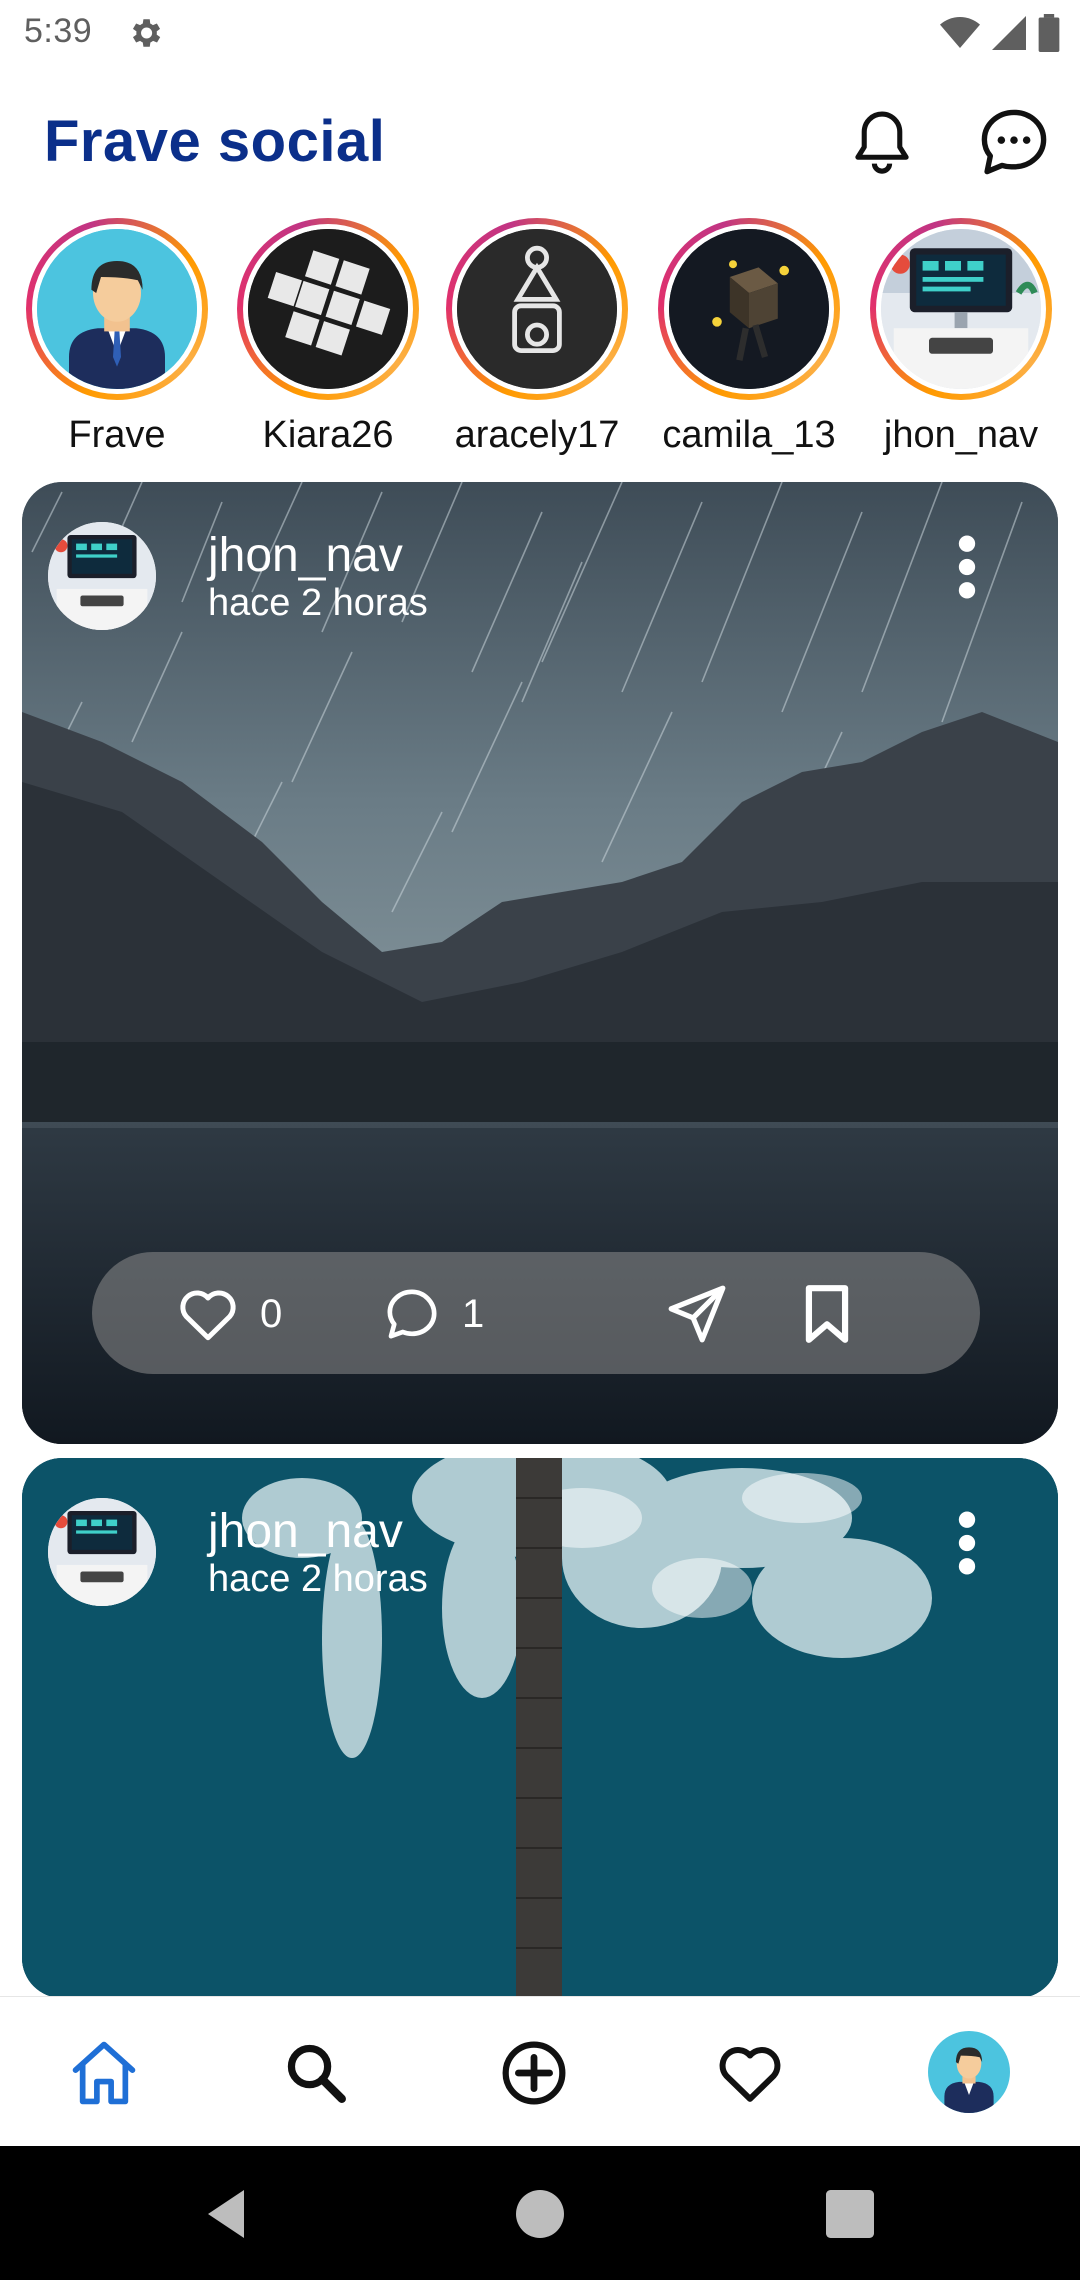 This screenshot has height=2280, width=1080. Describe the element at coordinates (850, 2214) in the screenshot. I see `recents-icon` at that location.